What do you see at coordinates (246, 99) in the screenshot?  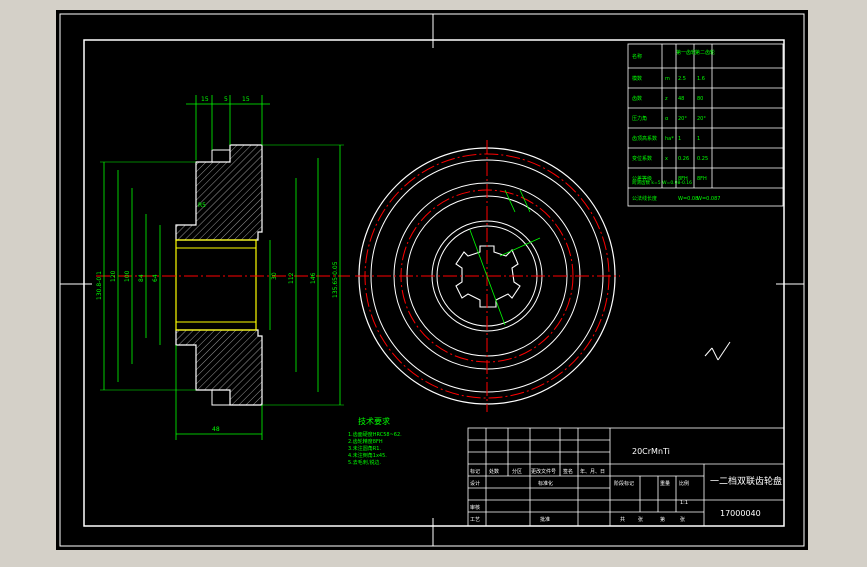 I see `dim-top-3: 15` at bounding box center [246, 99].